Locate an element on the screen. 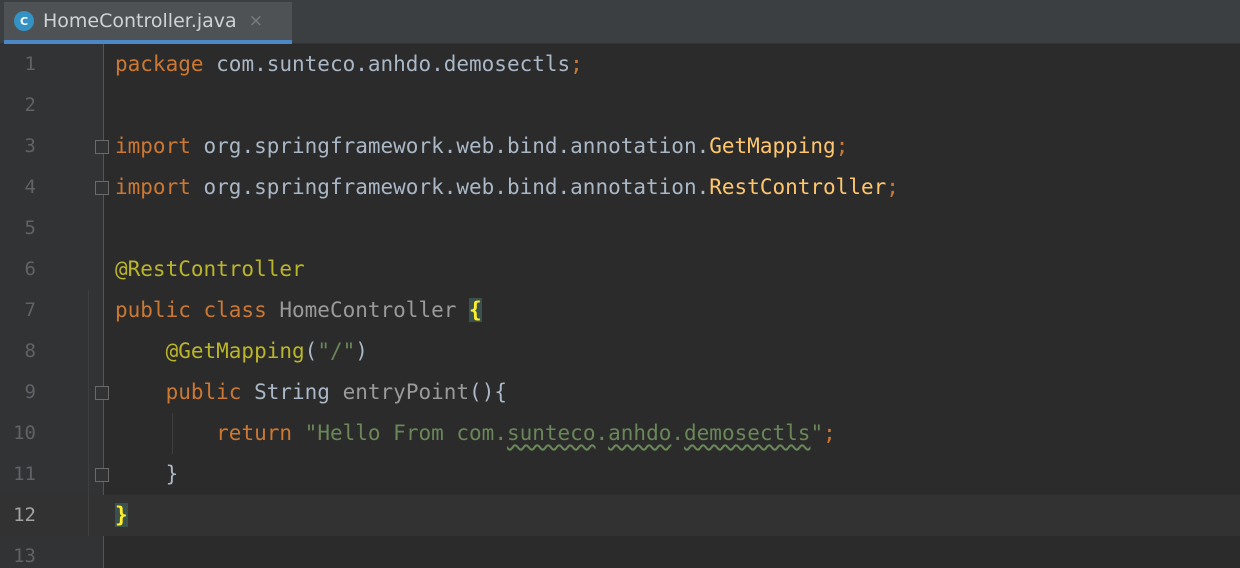 The height and width of the screenshot is (568, 1240). editor-tab-bar: C HomeController.java × is located at coordinates (620, 22).